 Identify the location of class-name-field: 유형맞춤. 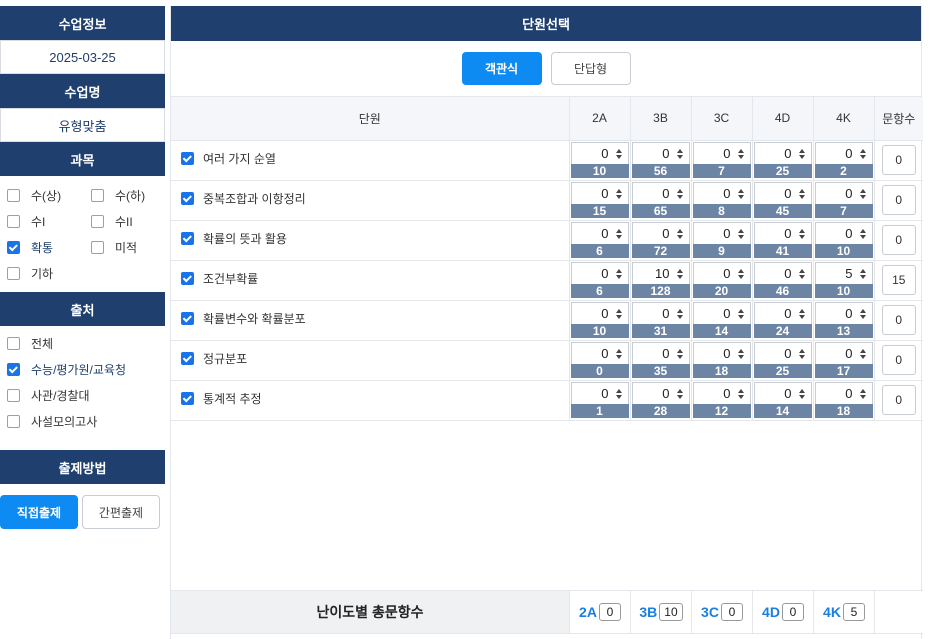
(82, 125).